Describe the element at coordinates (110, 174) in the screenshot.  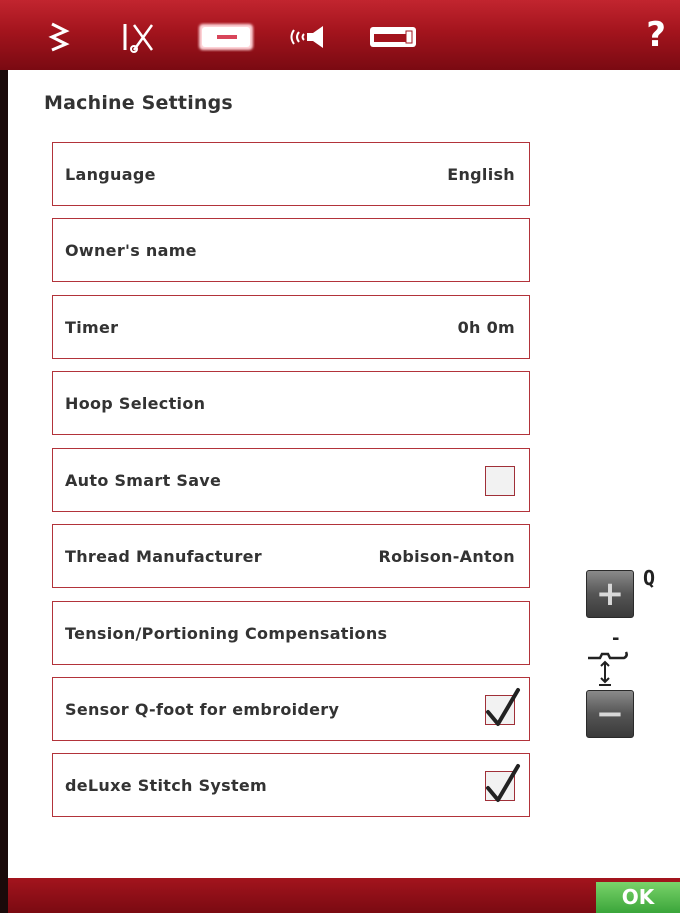
I see `language-label: Language` at that location.